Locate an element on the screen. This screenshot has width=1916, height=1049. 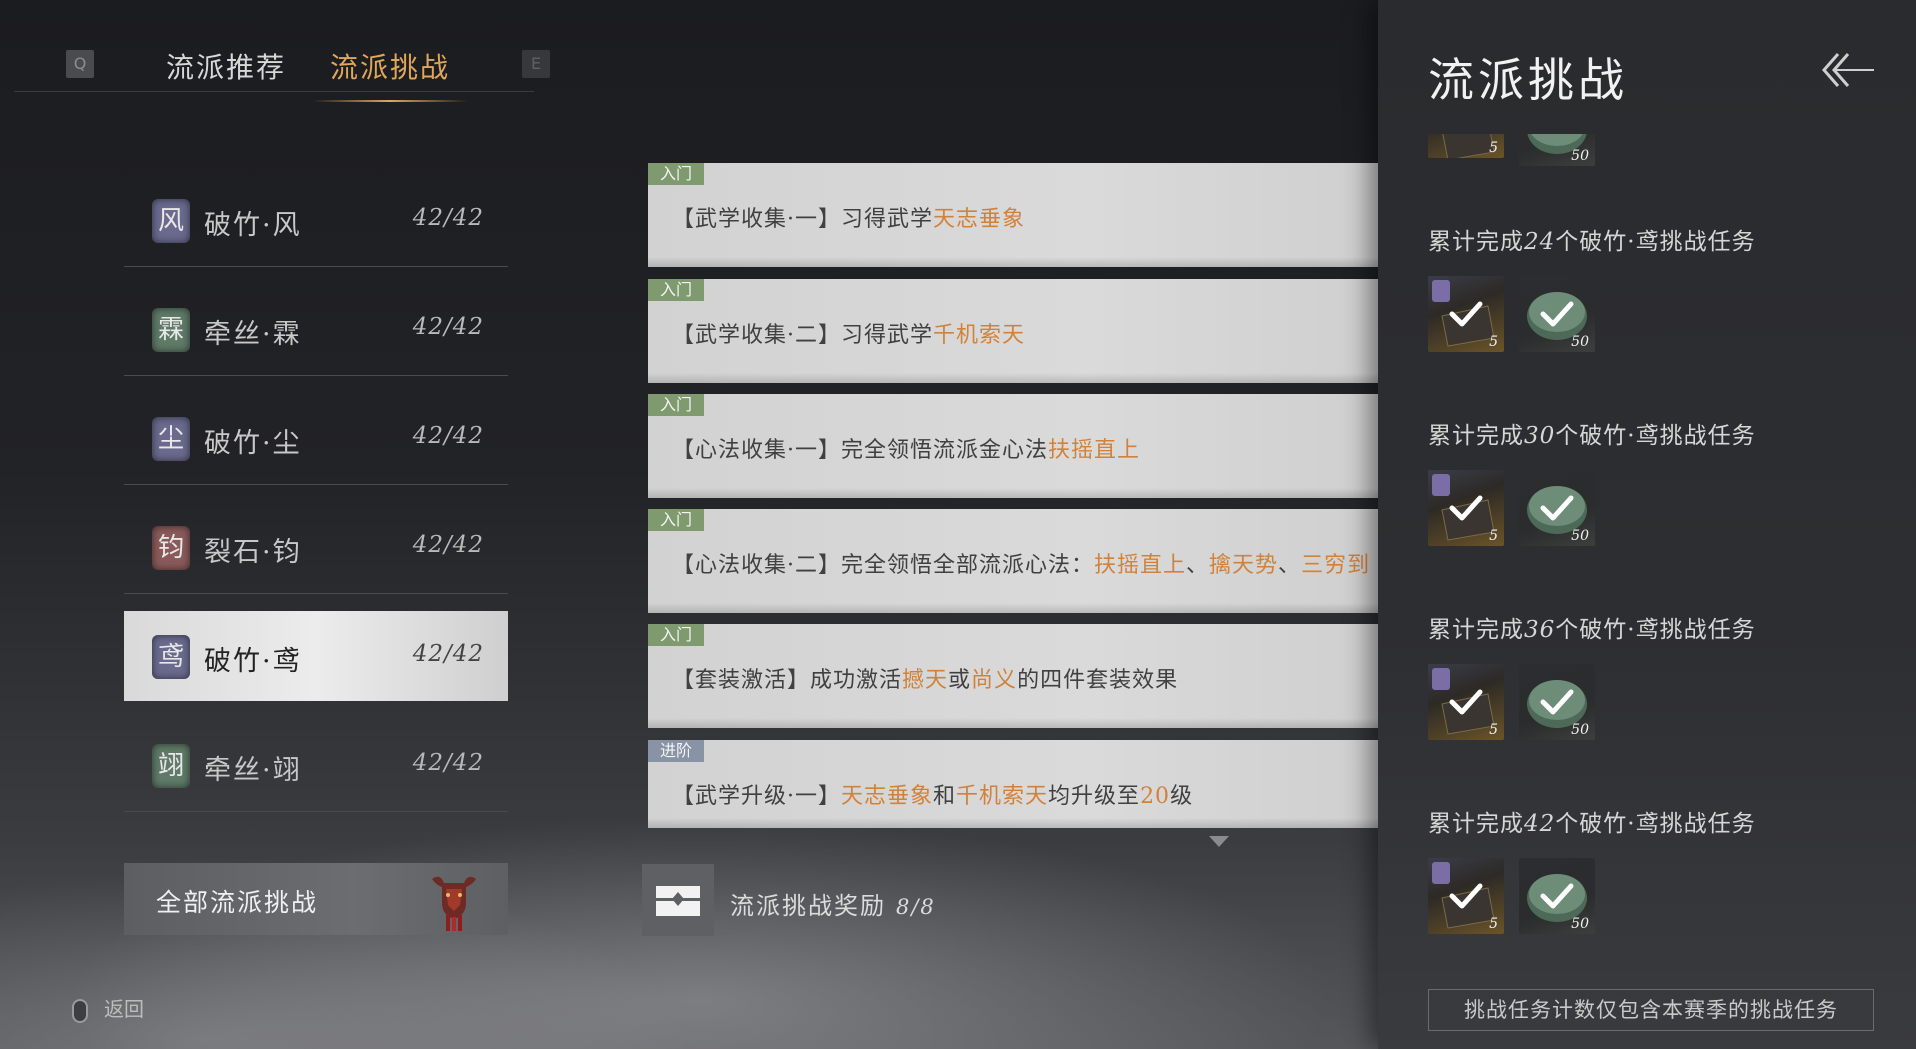
task-card: 进阶【武学升级·一】天志垂象和千机索天均升级至20级 is located at coordinates (1013, 784).